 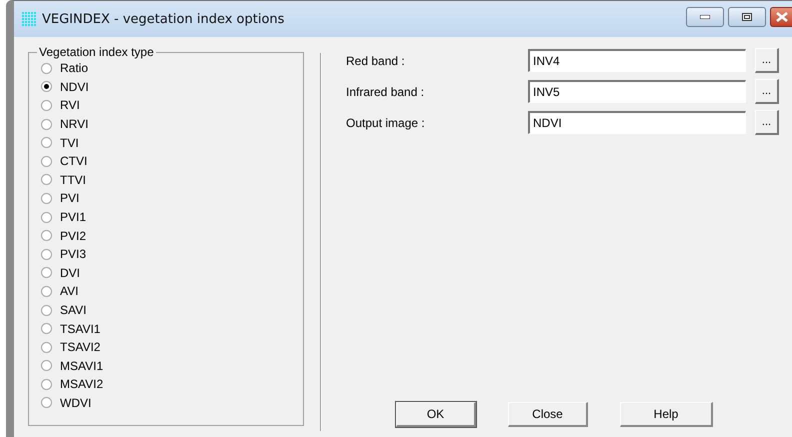 I want to click on grid-icon, so click(x=29, y=19).